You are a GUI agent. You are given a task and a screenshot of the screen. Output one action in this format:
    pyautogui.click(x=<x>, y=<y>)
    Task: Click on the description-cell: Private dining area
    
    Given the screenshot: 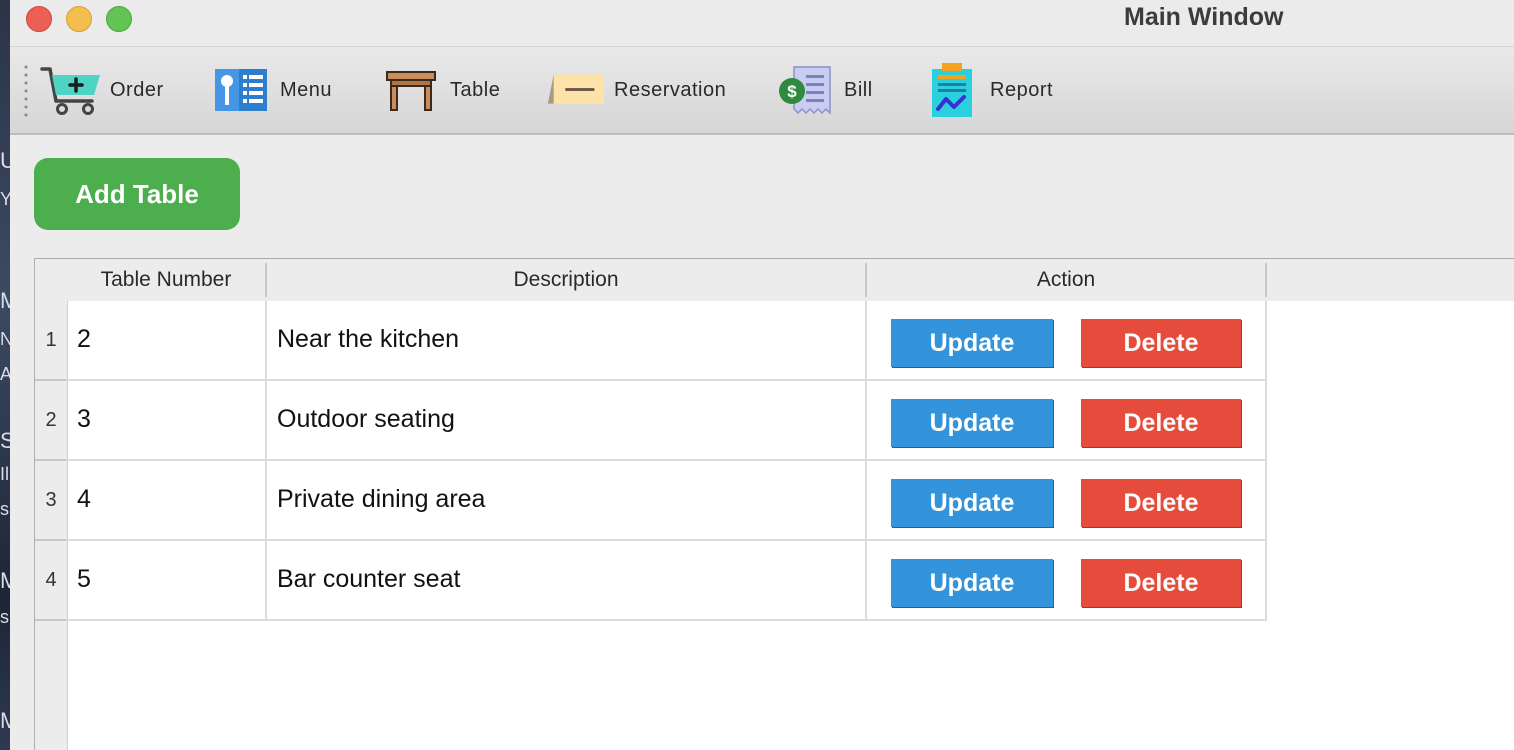 What is the action you would take?
    pyautogui.click(x=567, y=501)
    